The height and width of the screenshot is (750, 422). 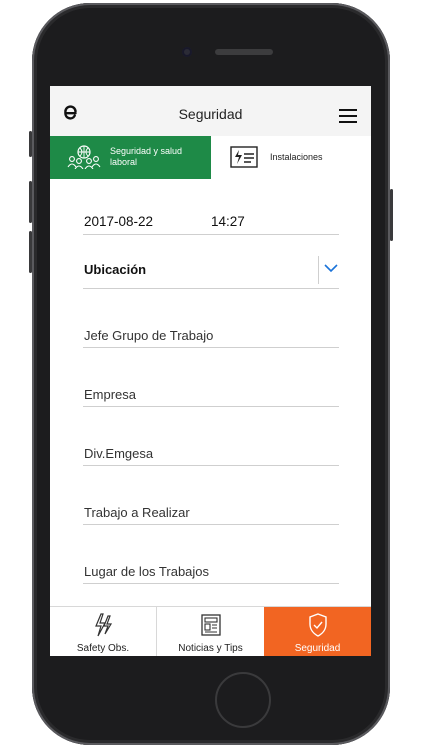 What do you see at coordinates (104, 625) in the screenshot?
I see `lightning-icon` at bounding box center [104, 625].